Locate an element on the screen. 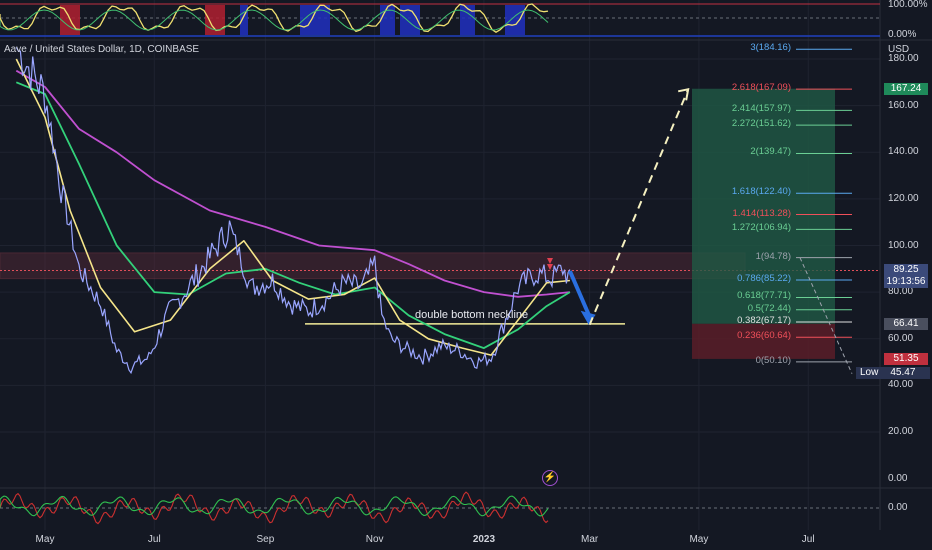 This screenshot has height=550, width=932. fib-label-11: 0.5(72.44) is located at coordinates (769, 308).